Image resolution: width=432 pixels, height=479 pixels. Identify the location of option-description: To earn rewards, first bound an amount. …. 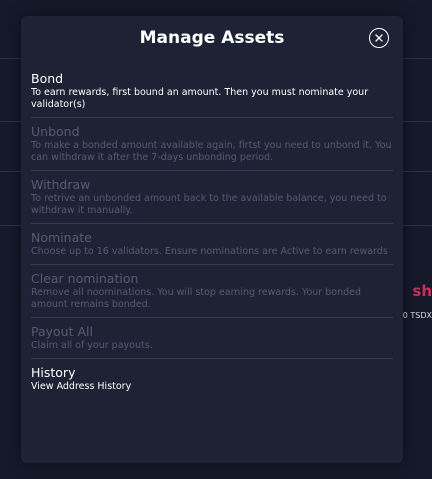
(200, 98).